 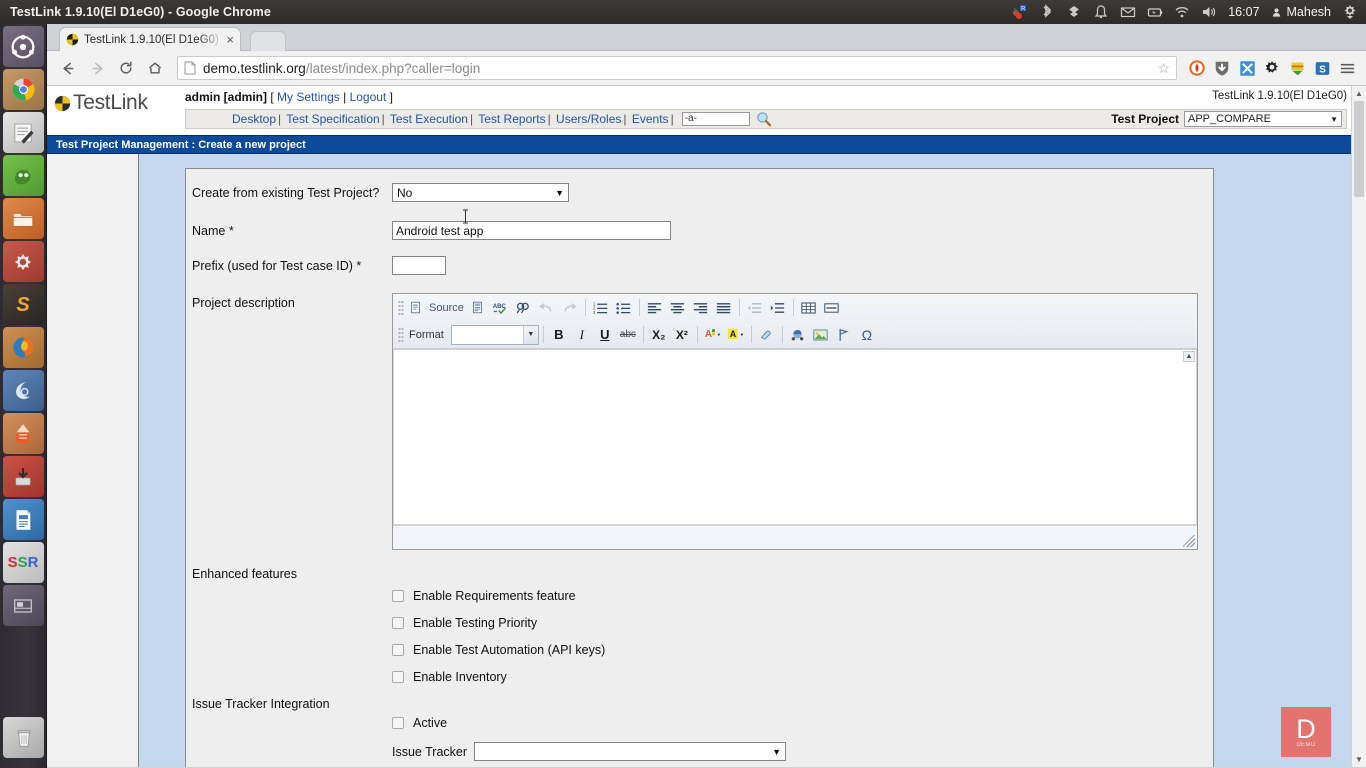 What do you see at coordinates (628, 335) in the screenshot?
I see `strikethrough-button: abc` at bounding box center [628, 335].